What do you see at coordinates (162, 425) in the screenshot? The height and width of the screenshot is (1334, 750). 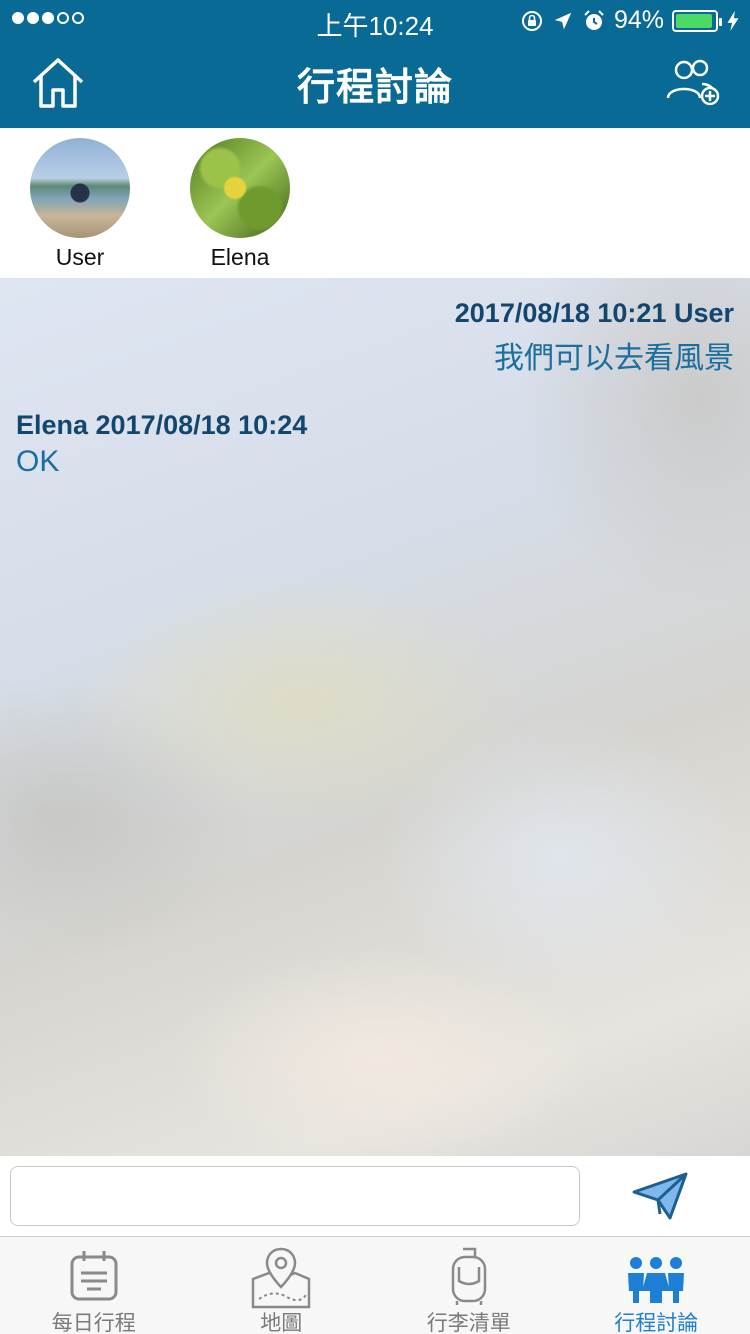 I see `message-meta: Elena 2017/08/18 10:24` at bounding box center [162, 425].